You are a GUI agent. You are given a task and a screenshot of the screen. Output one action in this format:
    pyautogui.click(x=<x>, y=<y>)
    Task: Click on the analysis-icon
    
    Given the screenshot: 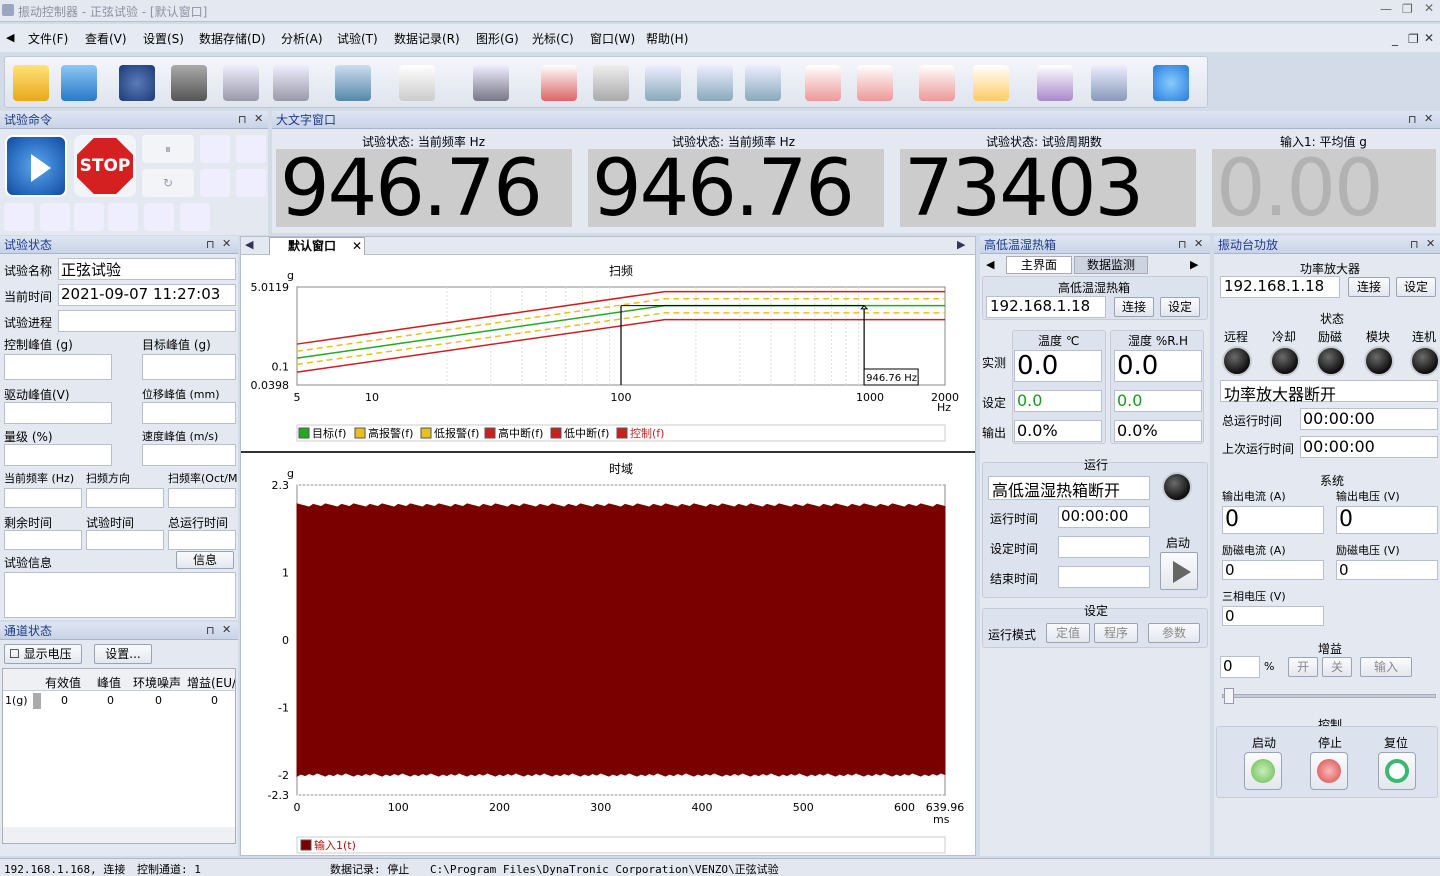 What is the action you would take?
    pyautogui.click(x=291, y=83)
    